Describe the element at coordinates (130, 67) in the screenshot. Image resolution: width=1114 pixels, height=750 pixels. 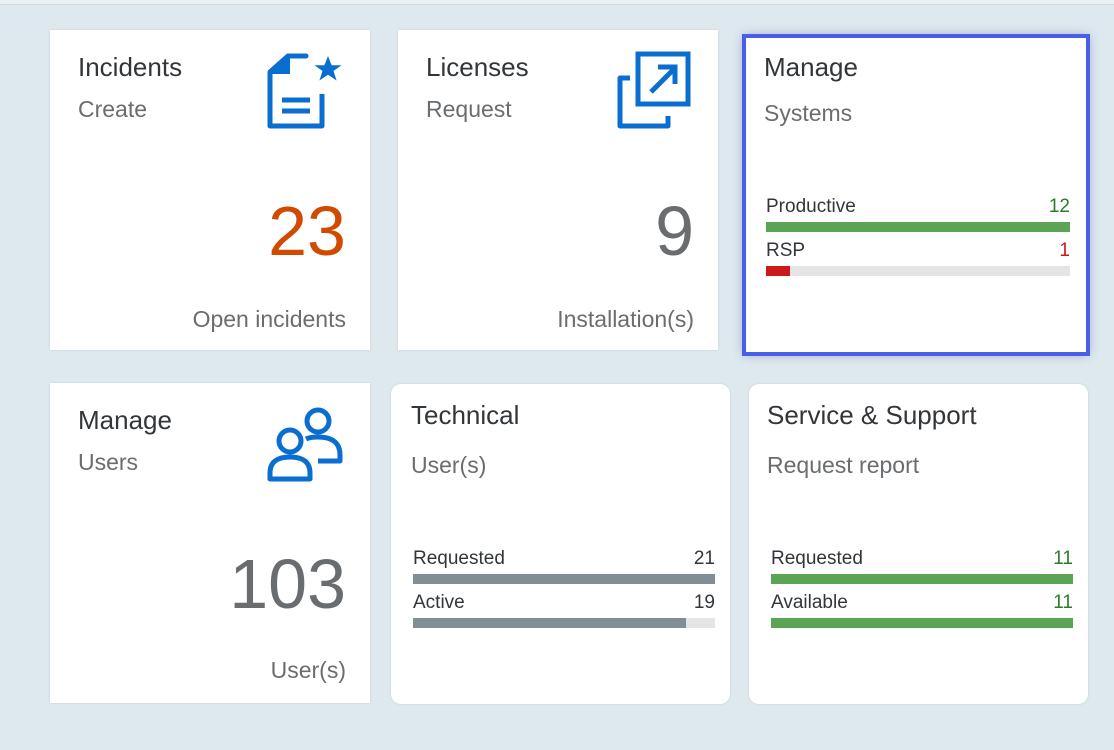
I see `tile-title: Incidents` at that location.